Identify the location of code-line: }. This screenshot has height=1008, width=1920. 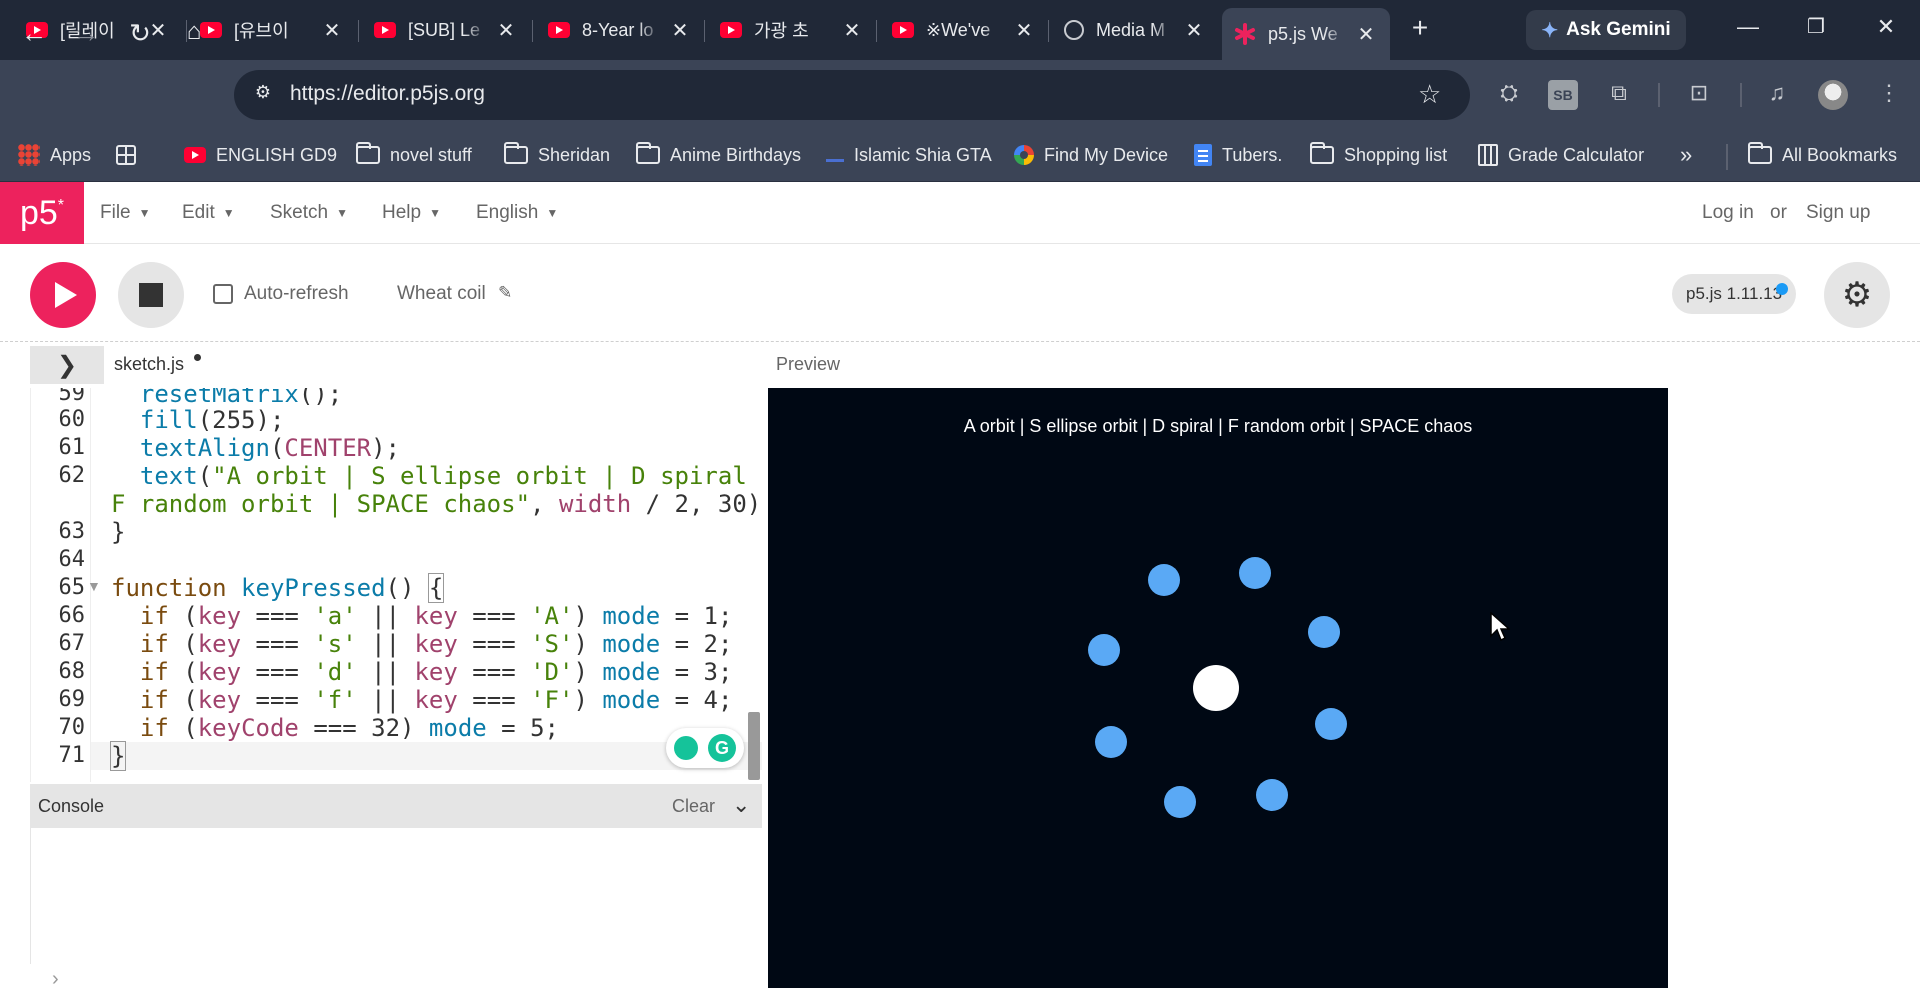
(118, 756).